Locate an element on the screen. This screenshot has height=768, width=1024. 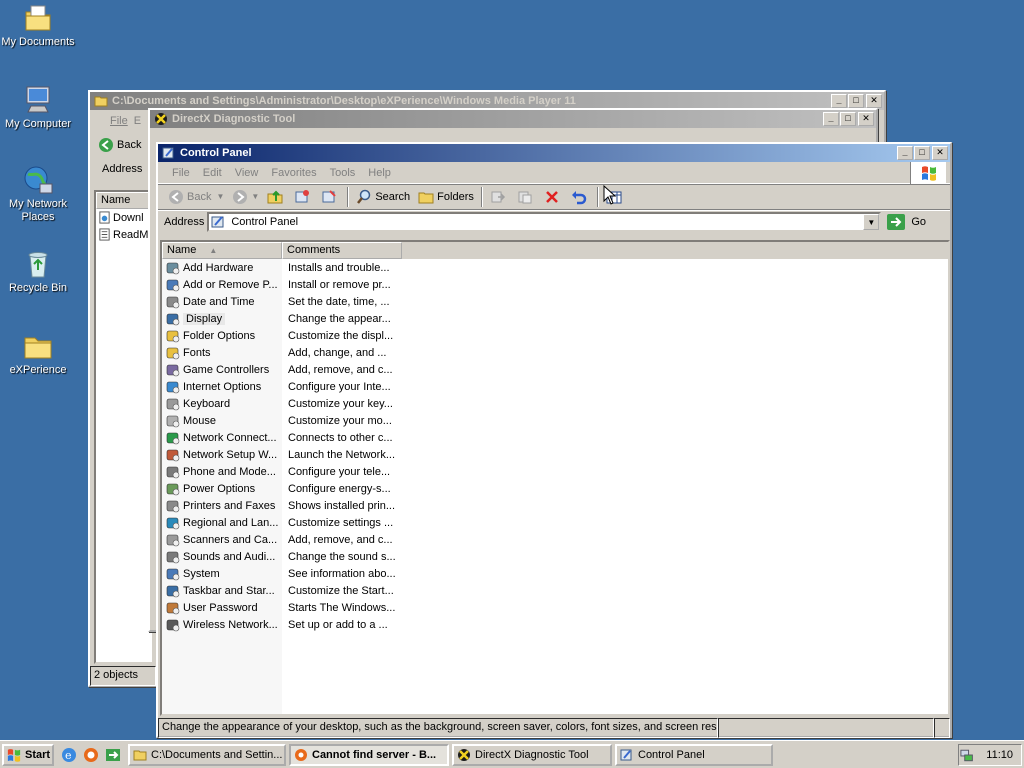
menu-help: Help is located at coordinates (380, 173).